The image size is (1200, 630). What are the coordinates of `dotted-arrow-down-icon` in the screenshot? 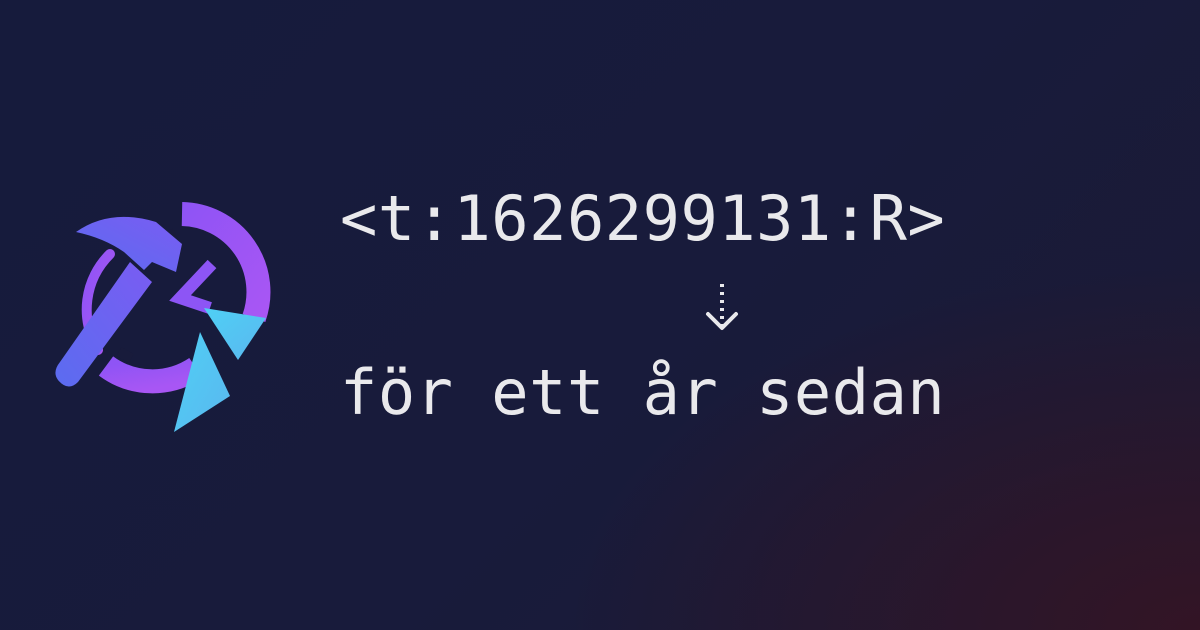 It's located at (722, 307).